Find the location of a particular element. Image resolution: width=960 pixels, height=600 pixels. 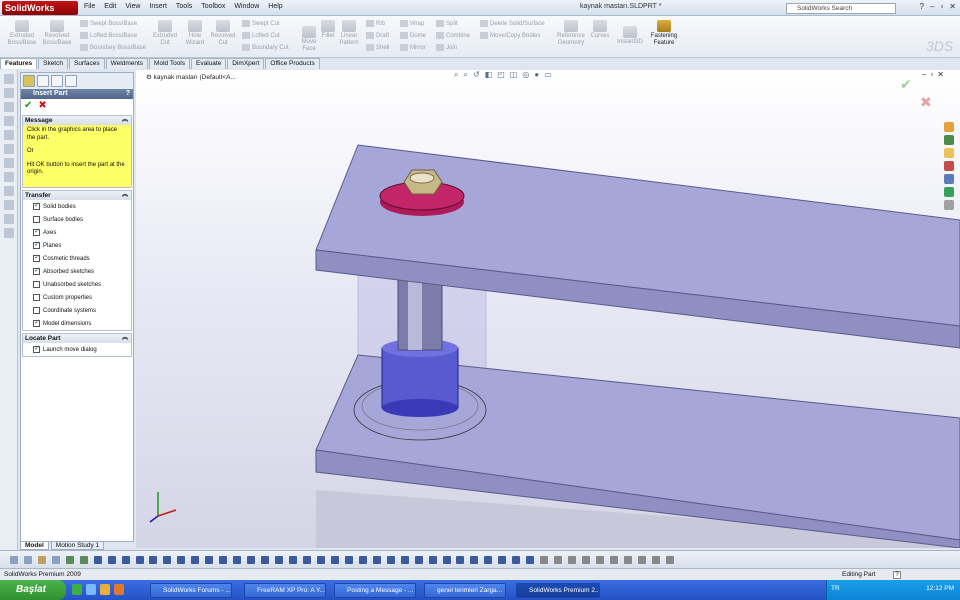

copy-tool-icon is located at coordinates (334, 560).